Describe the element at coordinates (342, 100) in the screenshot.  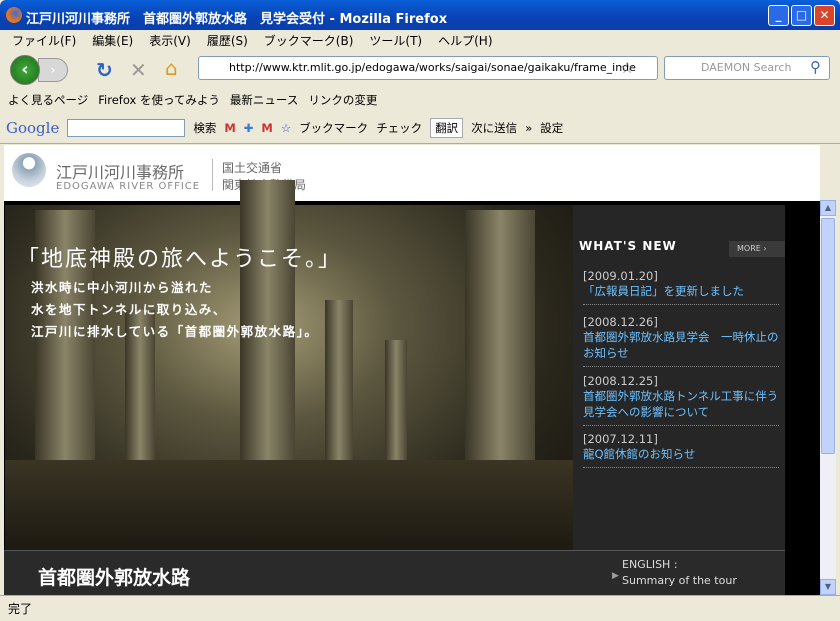
I see `bookmark-customize-links: リンクの変更` at that location.